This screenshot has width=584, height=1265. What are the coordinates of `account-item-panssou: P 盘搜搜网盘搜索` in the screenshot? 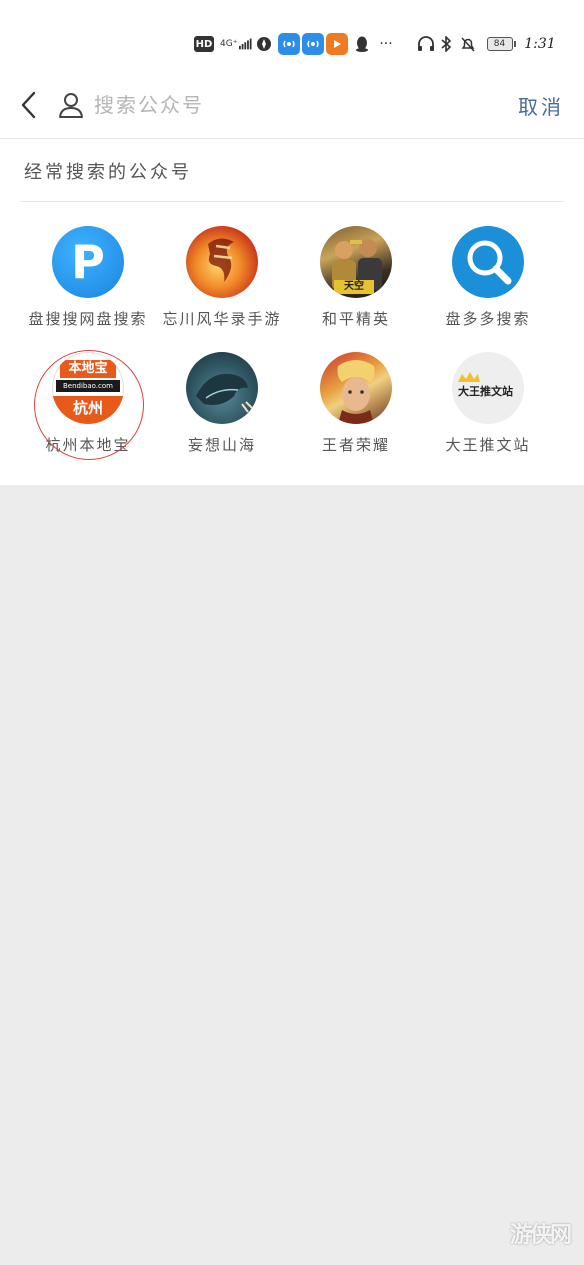 It's located at (88, 284).